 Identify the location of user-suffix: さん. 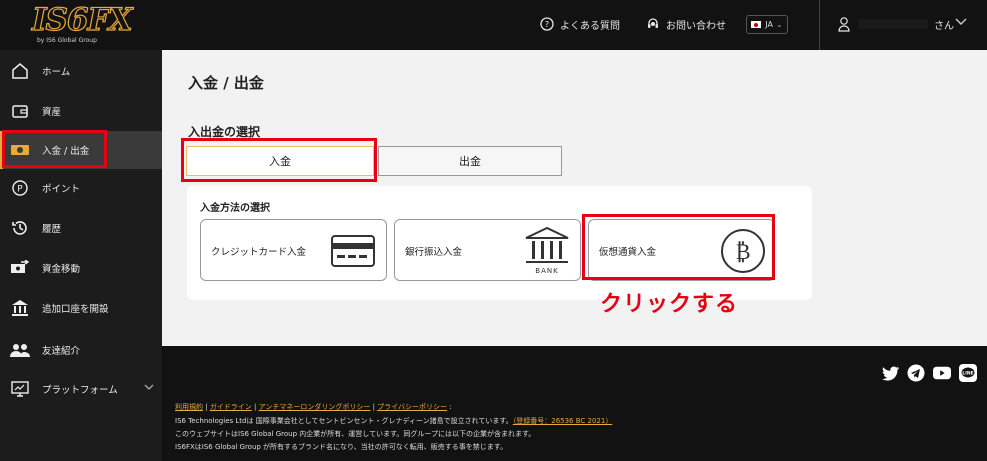
(944, 26).